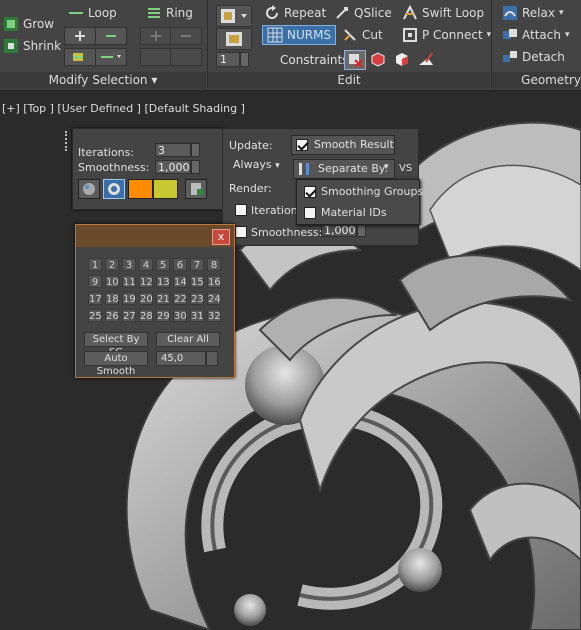 The height and width of the screenshot is (630, 581). I want to click on qslice-button: QSlice, so click(363, 13).